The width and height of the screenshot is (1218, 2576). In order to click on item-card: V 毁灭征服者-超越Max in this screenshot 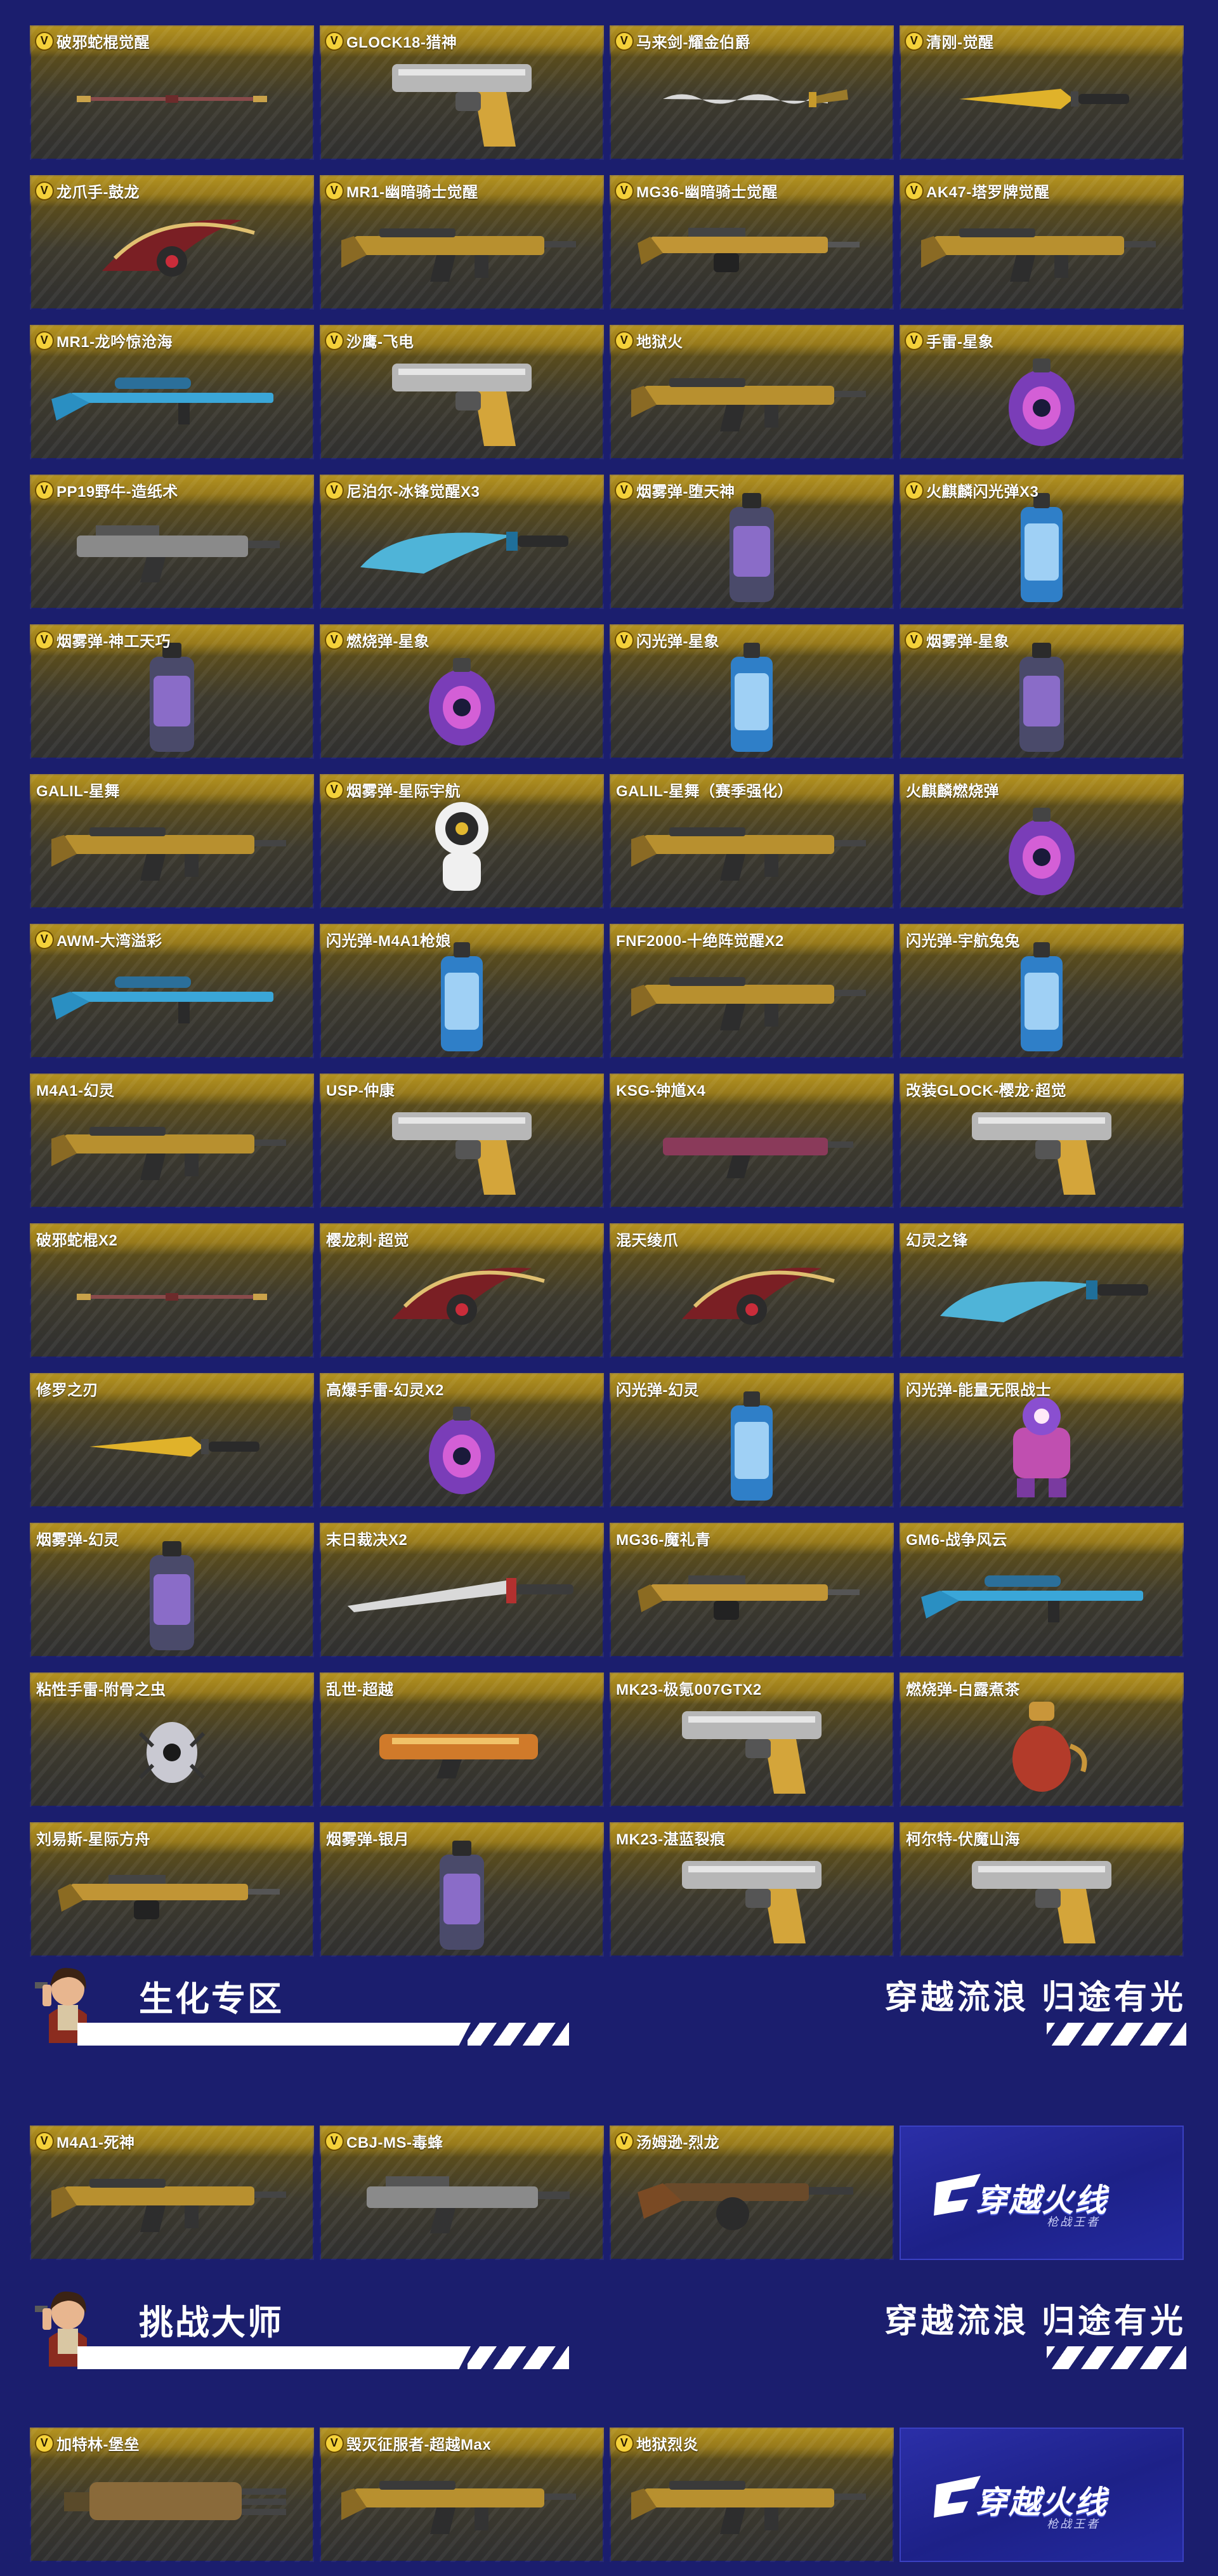, I will do `click(462, 2495)`.